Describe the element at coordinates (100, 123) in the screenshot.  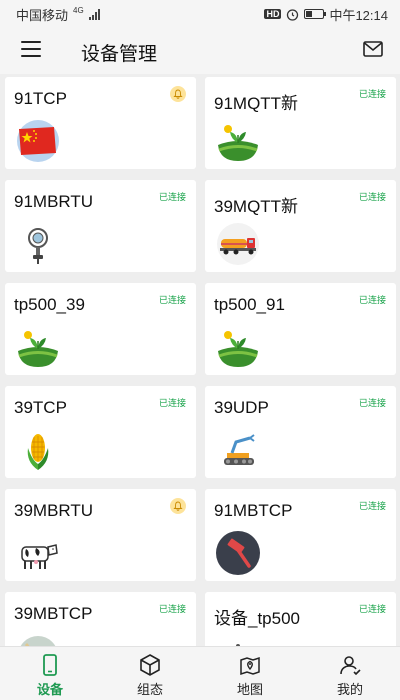
I see `device-card: 91TCP` at that location.